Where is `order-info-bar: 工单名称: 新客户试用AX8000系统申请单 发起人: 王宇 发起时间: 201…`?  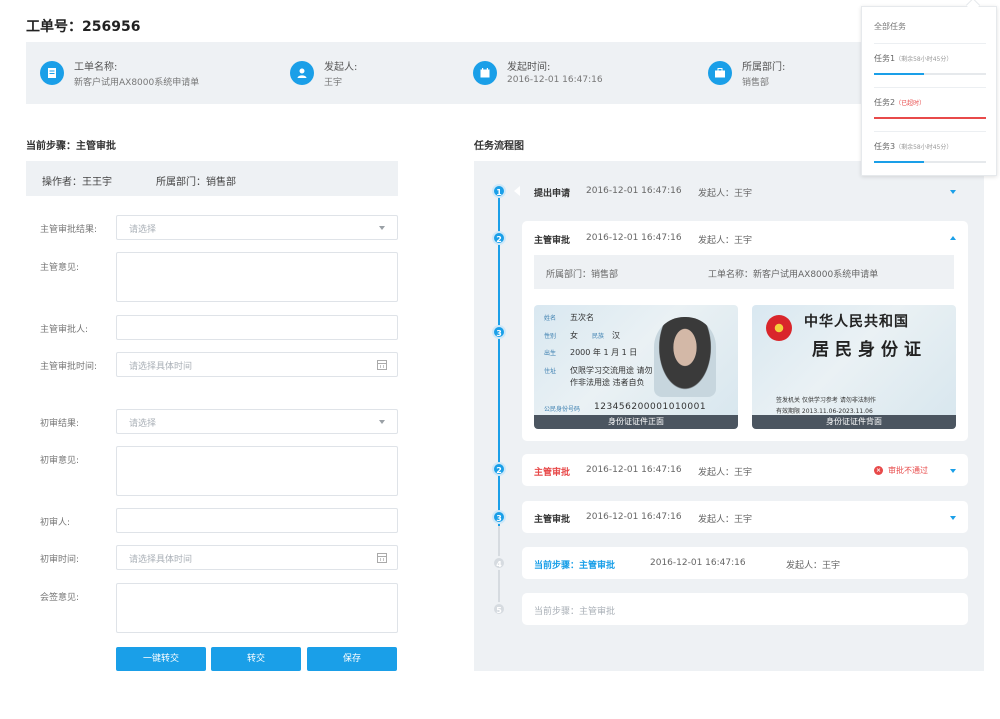 order-info-bar: 工单名称: 新客户试用AX8000系统申请单 发起人: 王宇 发起时间: 201… is located at coordinates (503, 73).